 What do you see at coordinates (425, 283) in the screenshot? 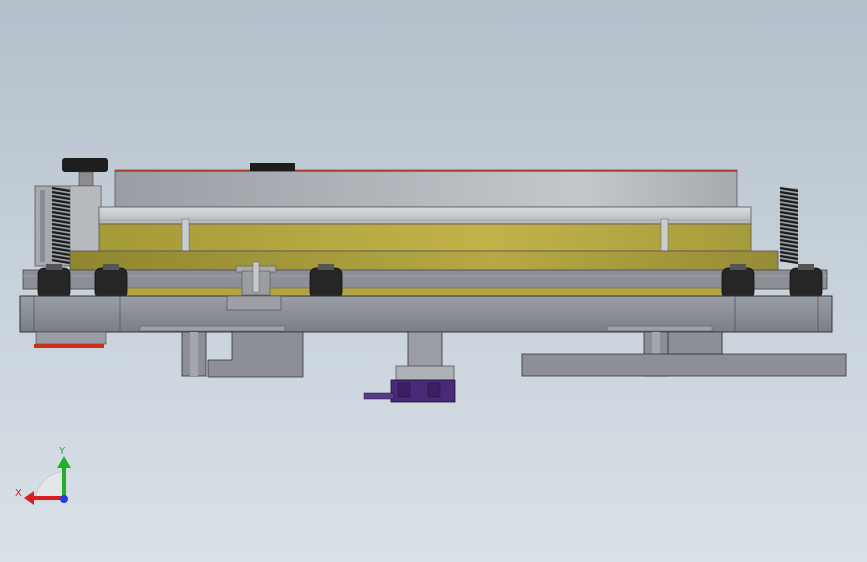
I see `gray-rail-band` at bounding box center [425, 283].